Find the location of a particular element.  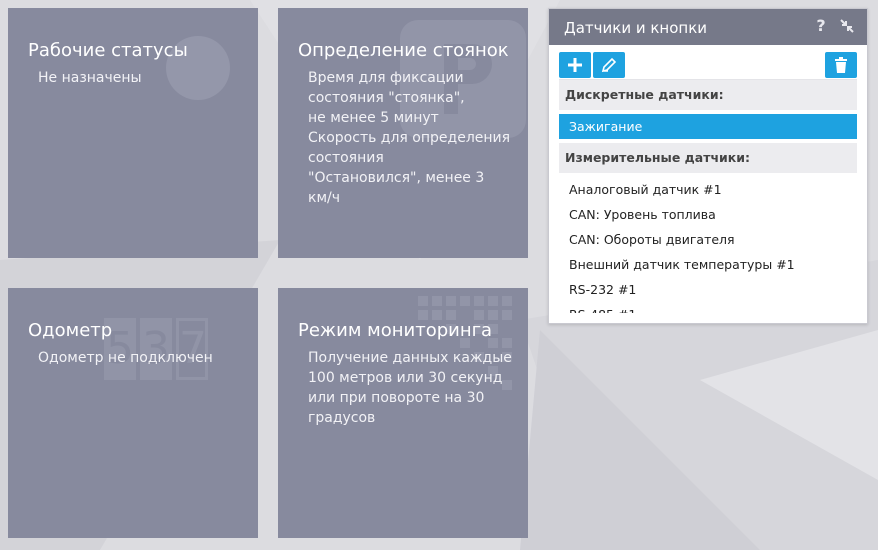

list-item-ignition: Зажигание is located at coordinates (708, 126).